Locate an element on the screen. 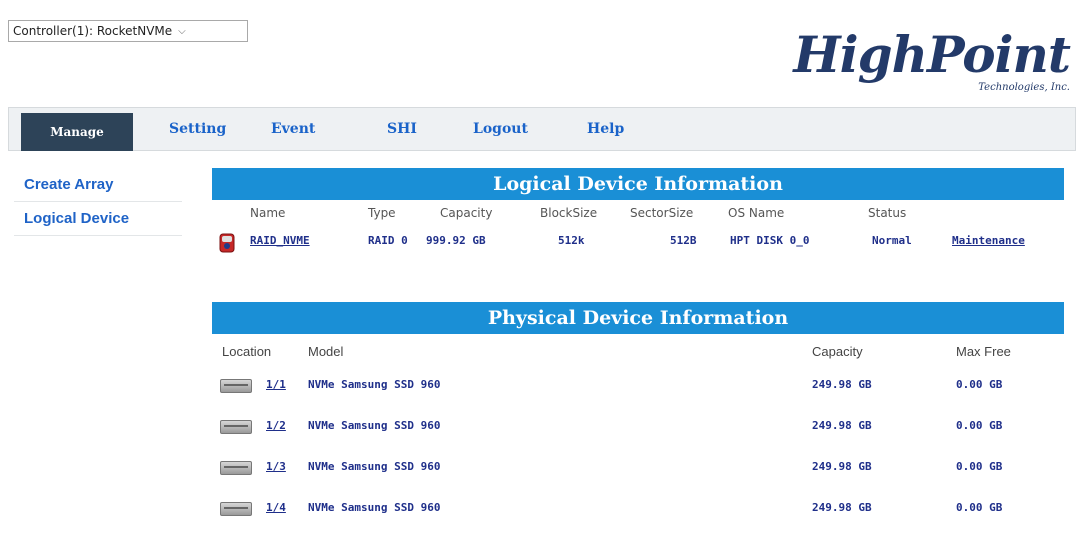  col-location: Location is located at coordinates (247, 351).